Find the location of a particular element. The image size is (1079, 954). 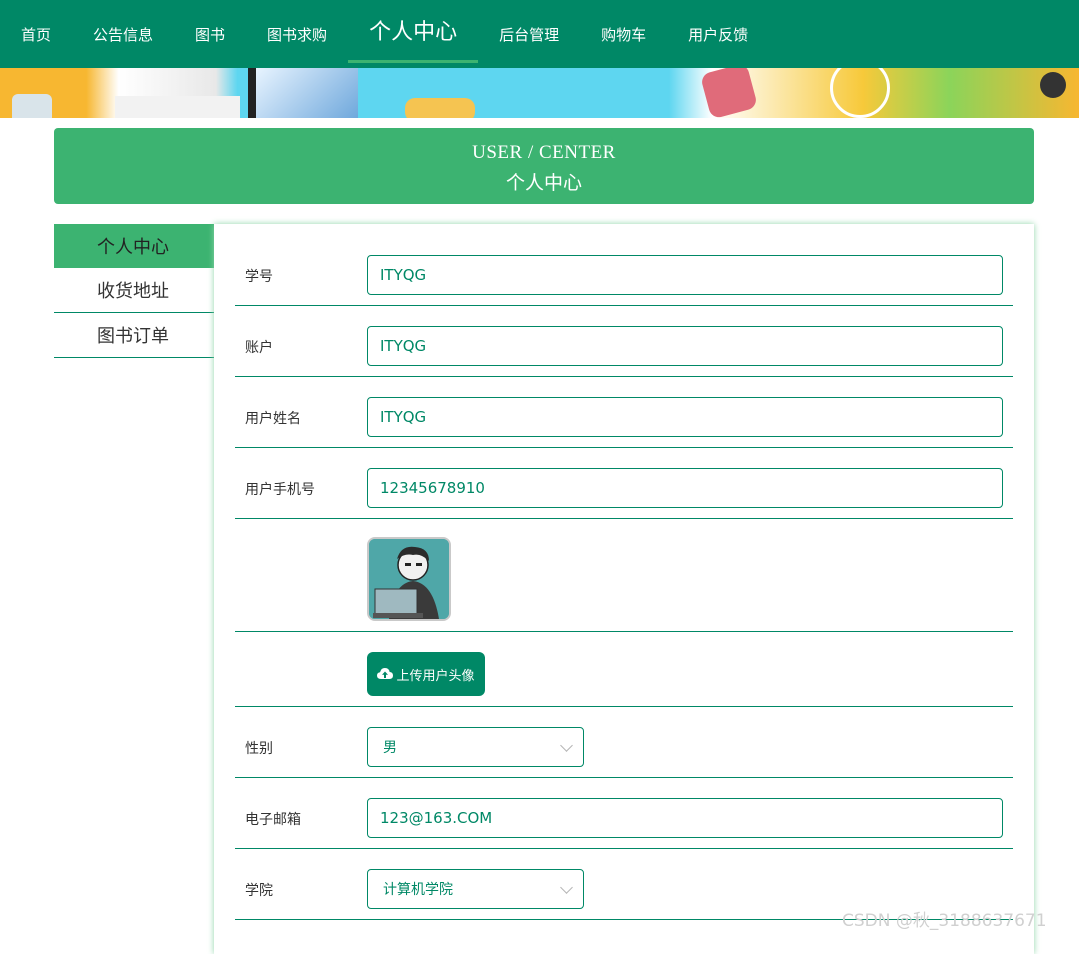

sidebar-item-address: 收货地址 is located at coordinates (134, 290).